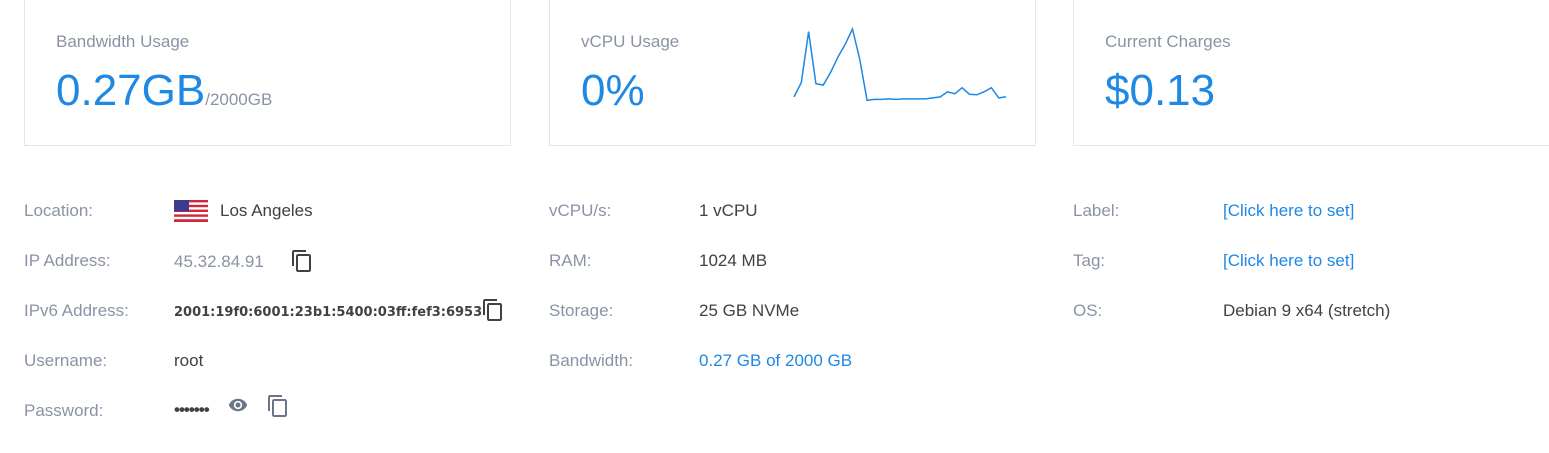 The height and width of the screenshot is (453, 1549). I want to click on vcpus-value: 1 vCPU, so click(728, 210).